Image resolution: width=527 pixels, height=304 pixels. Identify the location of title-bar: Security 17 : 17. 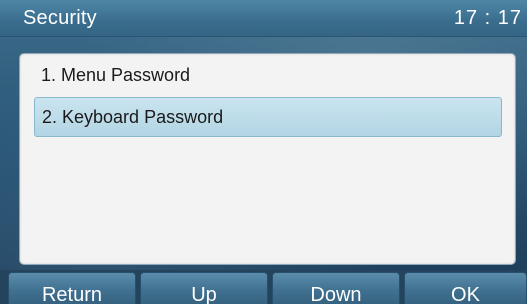
(263, 18).